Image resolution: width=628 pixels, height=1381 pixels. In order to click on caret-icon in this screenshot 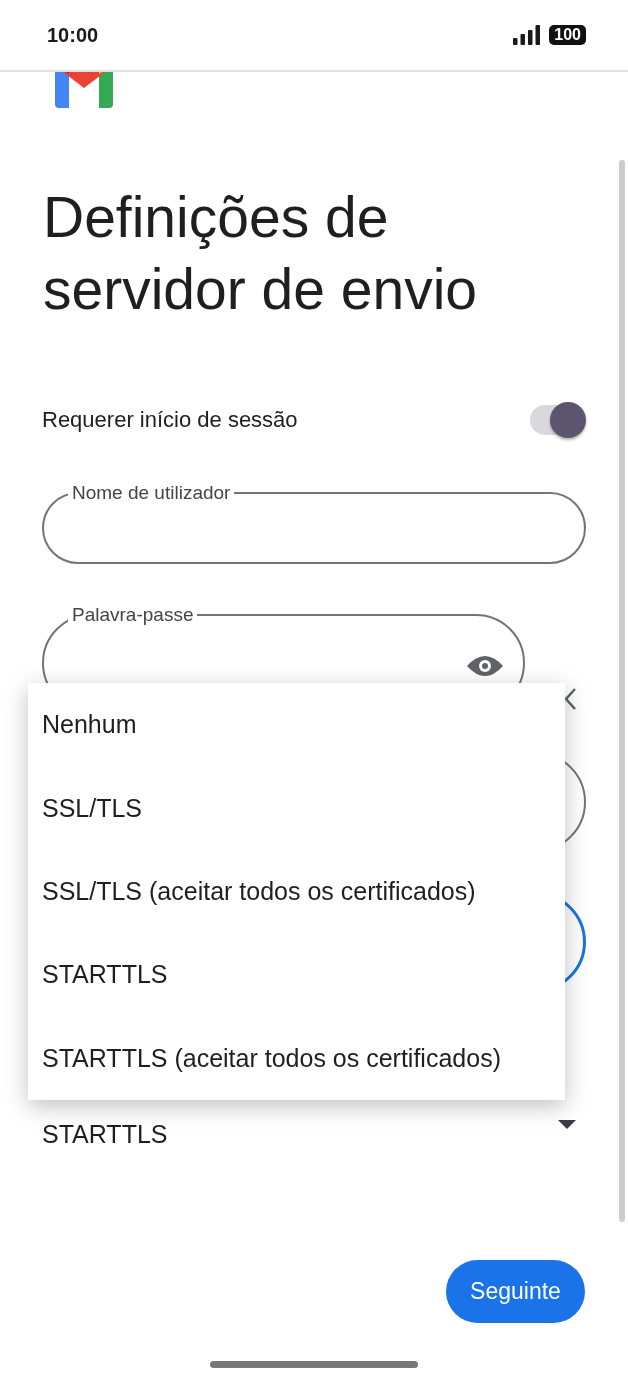, I will do `click(567, 1124)`.